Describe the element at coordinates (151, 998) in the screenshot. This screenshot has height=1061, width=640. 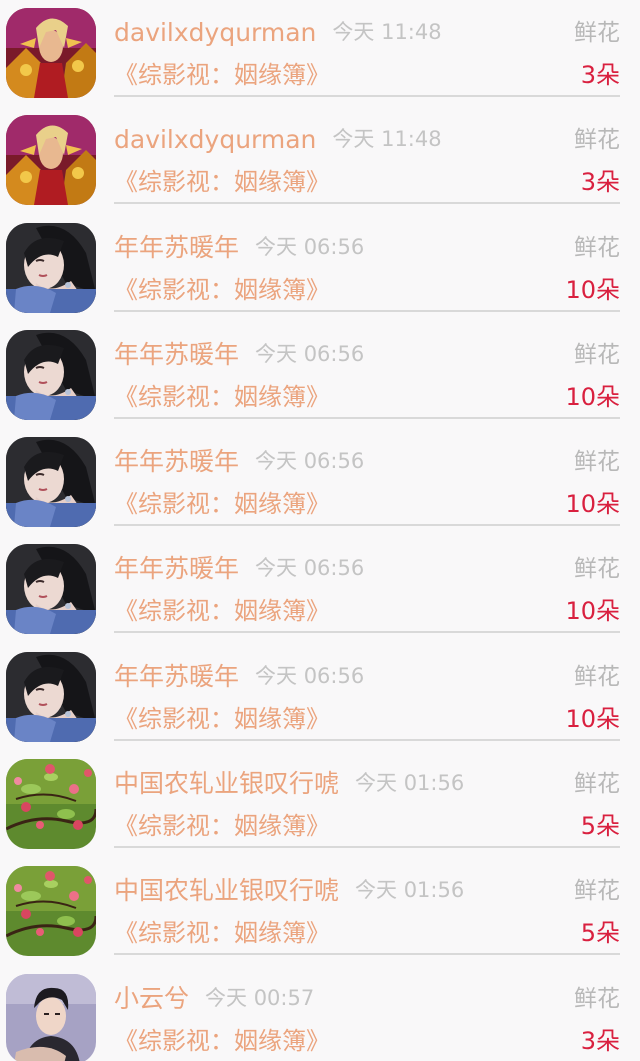
I see `sender-name: 小云兮` at that location.